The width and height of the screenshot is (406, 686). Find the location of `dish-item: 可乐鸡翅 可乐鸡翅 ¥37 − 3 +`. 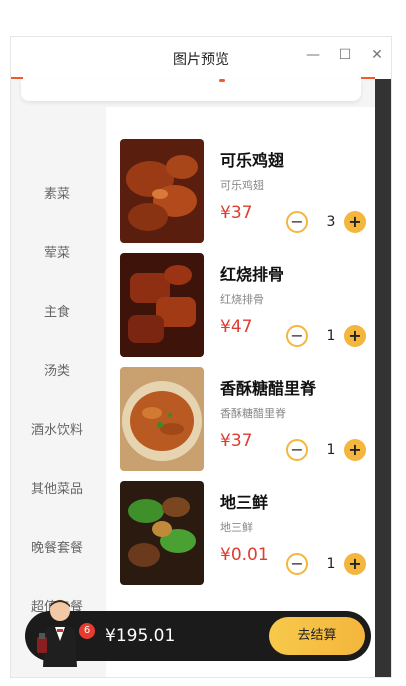

dish-item: 可乐鸡翅 可乐鸡翅 ¥37 − 3 + is located at coordinates (240, 194).